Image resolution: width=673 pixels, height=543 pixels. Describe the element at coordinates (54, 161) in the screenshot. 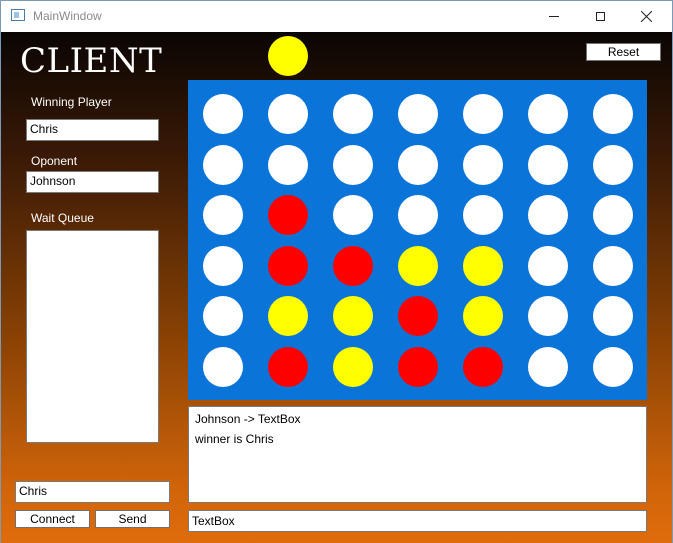

I see `opponent-label: Oponent` at that location.